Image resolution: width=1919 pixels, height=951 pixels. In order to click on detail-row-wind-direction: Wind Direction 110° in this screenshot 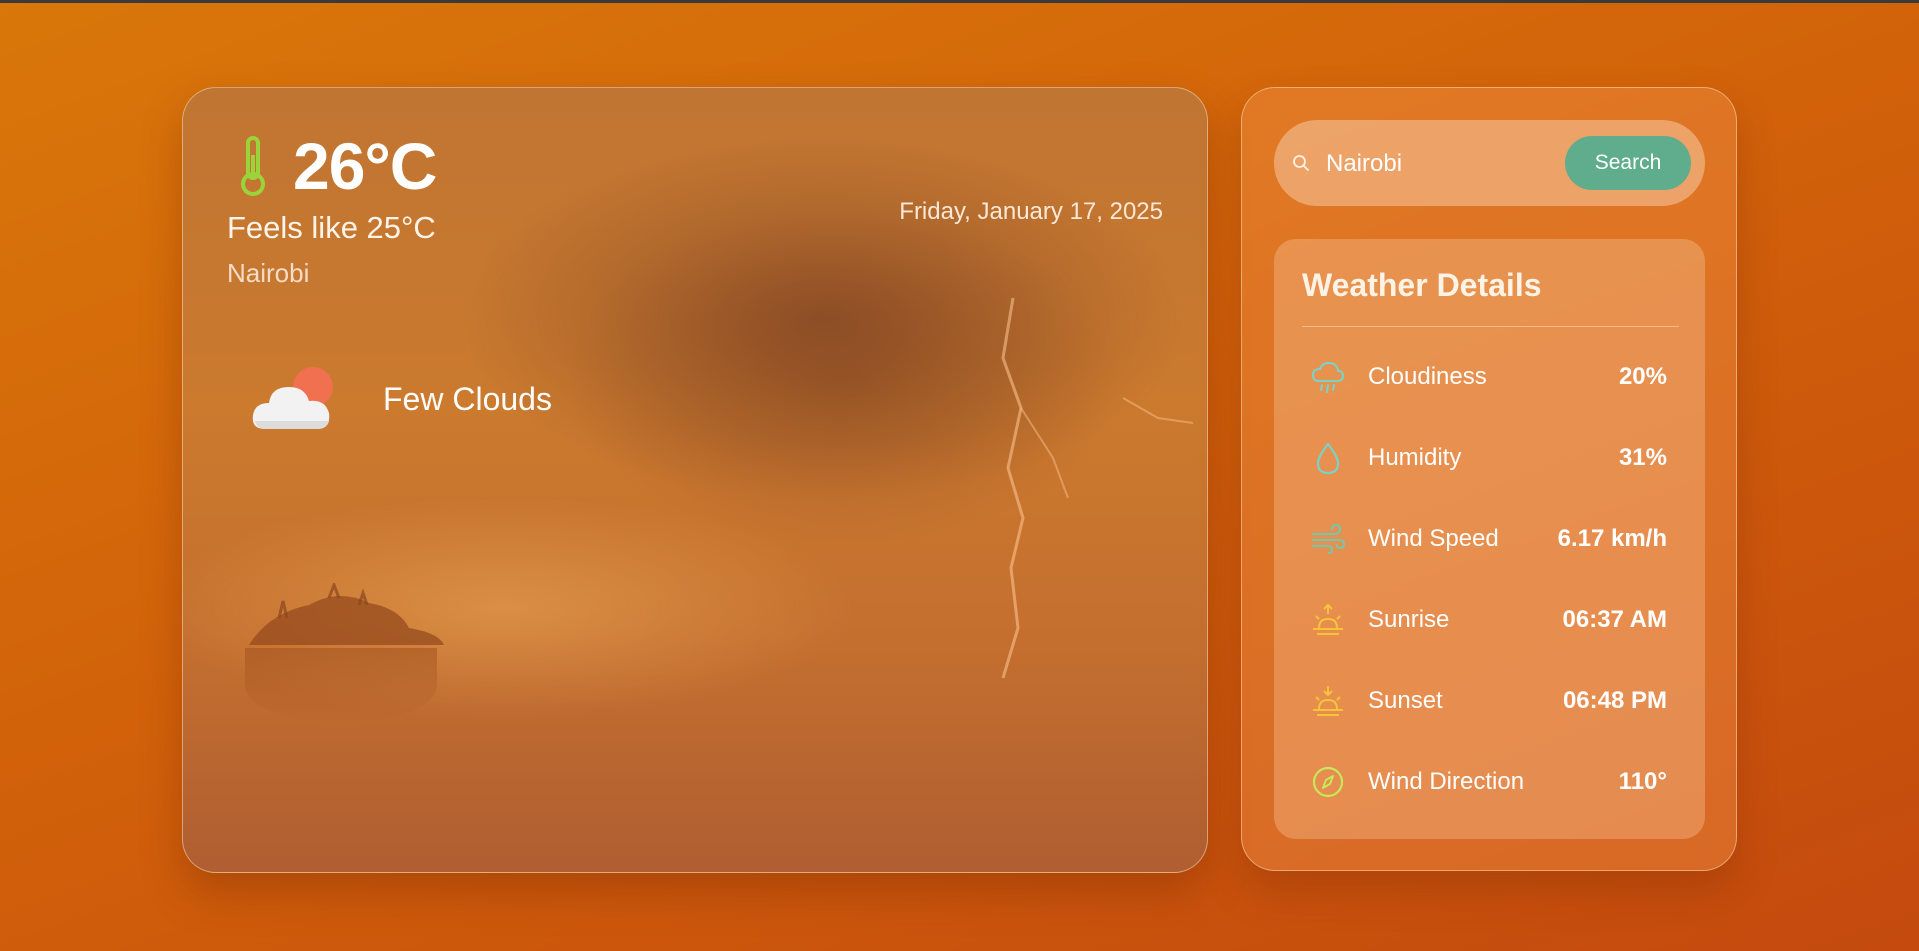, I will do `click(1484, 782)`.